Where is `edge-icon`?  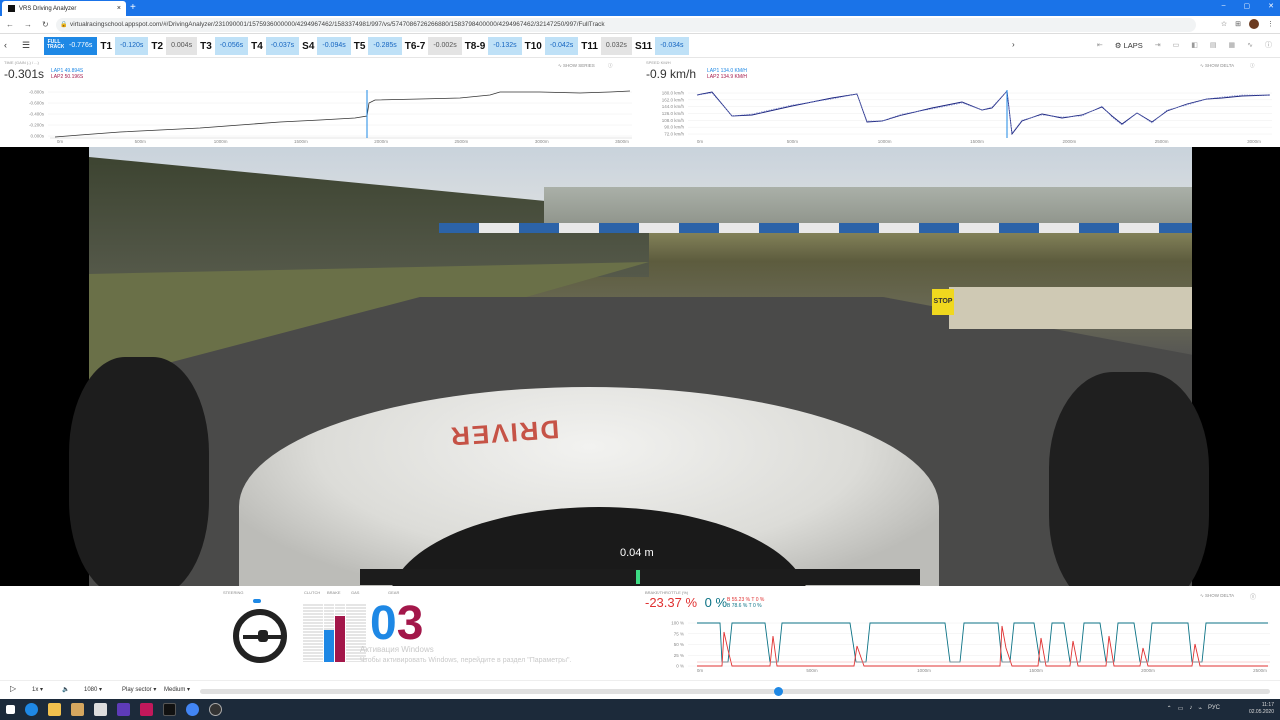 edge-icon is located at coordinates (31, 709).